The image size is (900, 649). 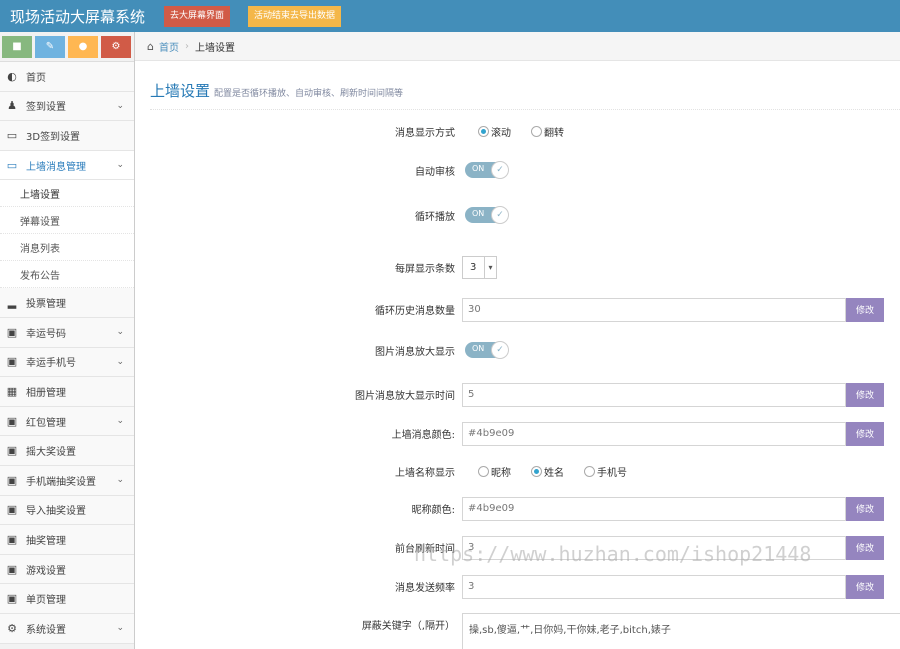 What do you see at coordinates (494, 471) in the screenshot?
I see `radio-nickname: 昵称` at bounding box center [494, 471].